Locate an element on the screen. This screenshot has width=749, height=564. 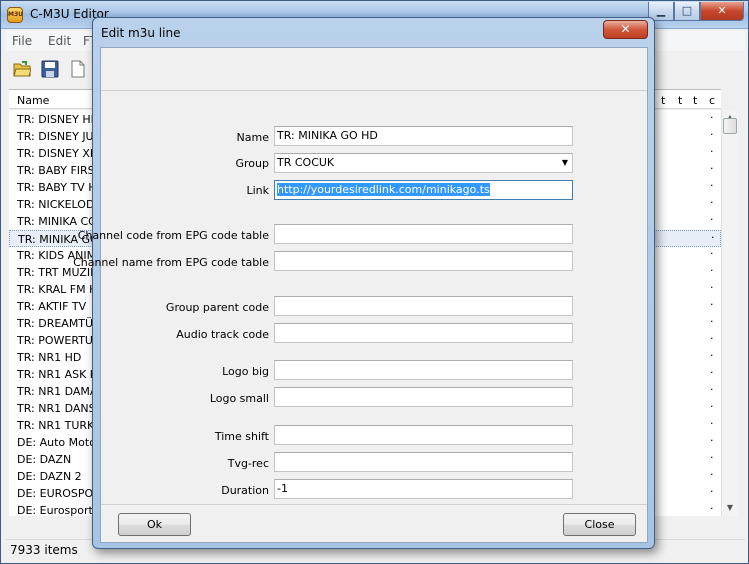
open-folder-icon is located at coordinates (22, 69).